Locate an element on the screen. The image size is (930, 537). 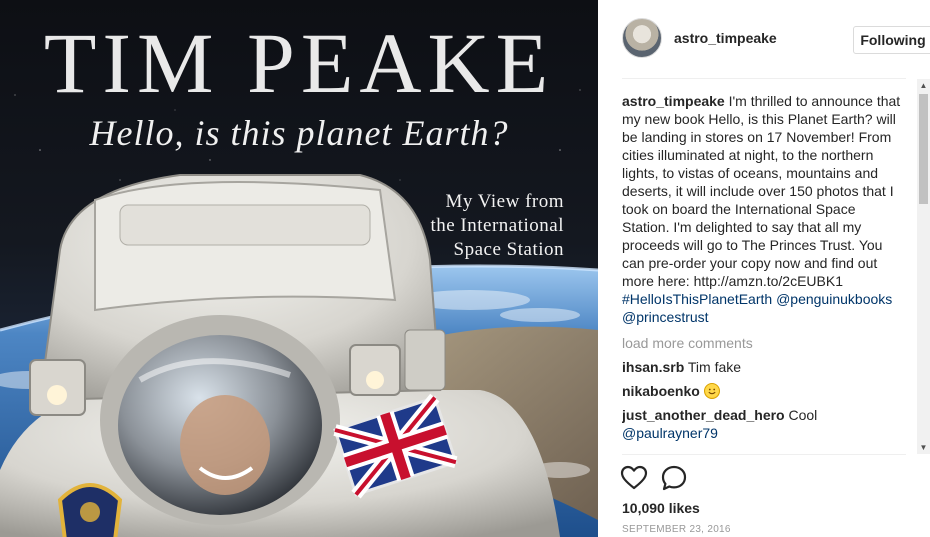
comment-icon is located at coordinates (674, 478).